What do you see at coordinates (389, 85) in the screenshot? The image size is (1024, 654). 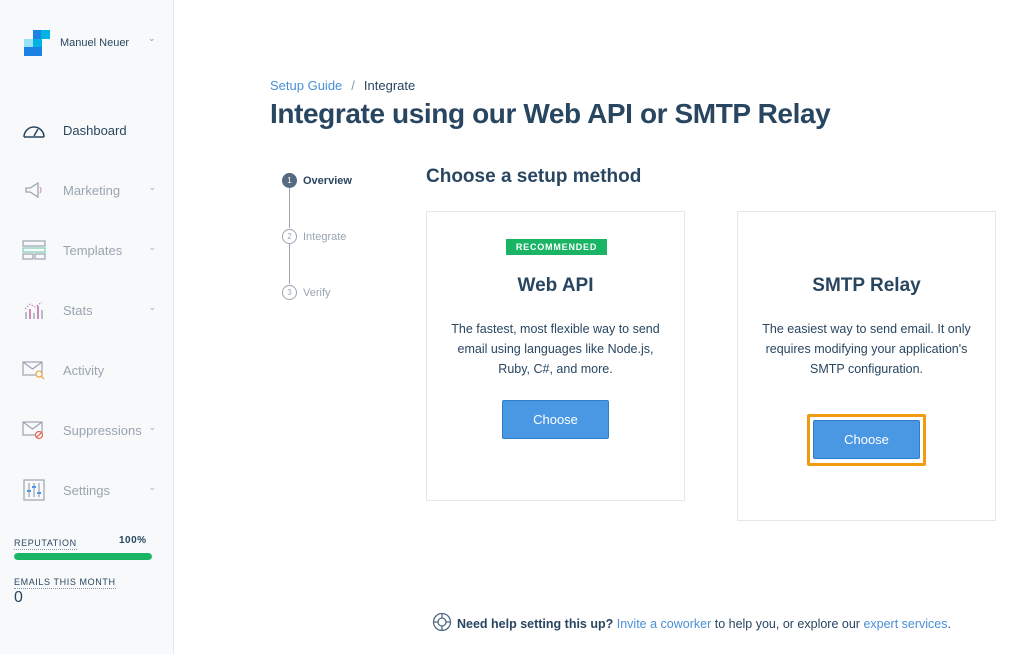 I see `breadcrumb-current: Integrate` at bounding box center [389, 85].